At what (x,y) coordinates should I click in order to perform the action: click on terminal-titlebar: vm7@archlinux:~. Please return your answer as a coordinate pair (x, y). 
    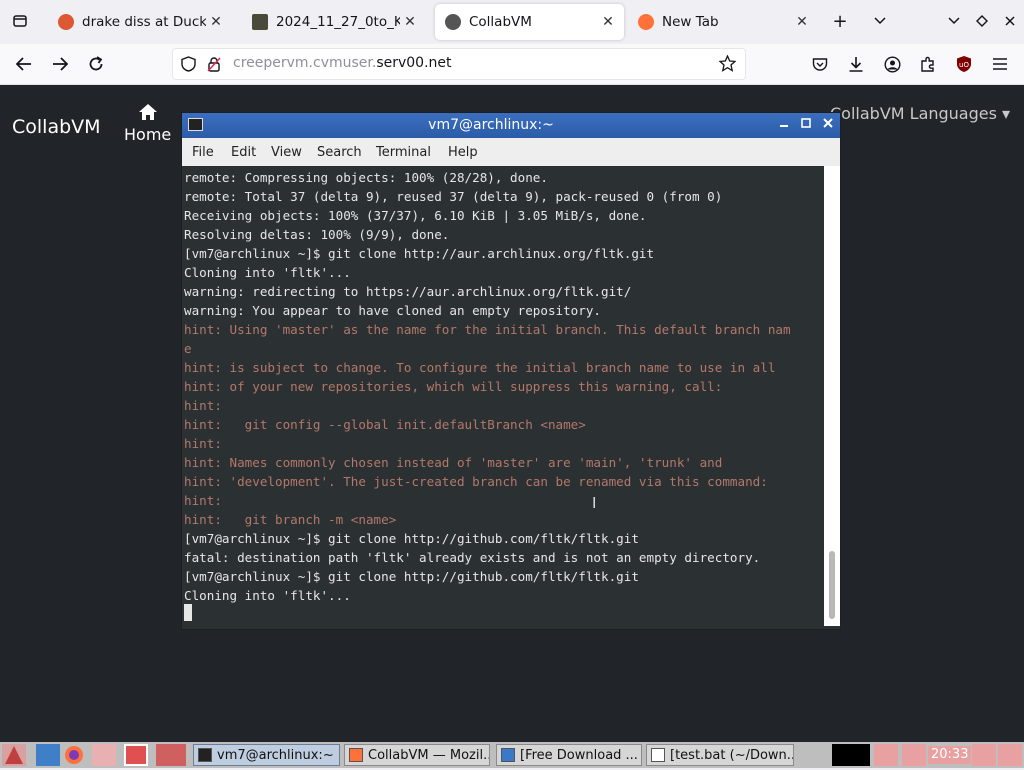
    Looking at the image, I should click on (511, 125).